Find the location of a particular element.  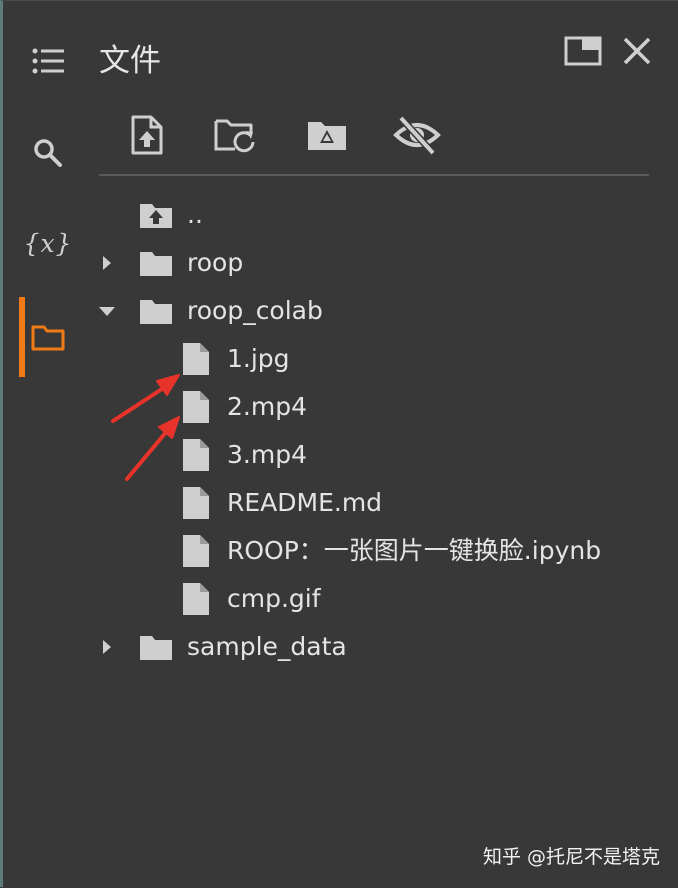

tree-item-label: 3.mp4 is located at coordinates (267, 454).